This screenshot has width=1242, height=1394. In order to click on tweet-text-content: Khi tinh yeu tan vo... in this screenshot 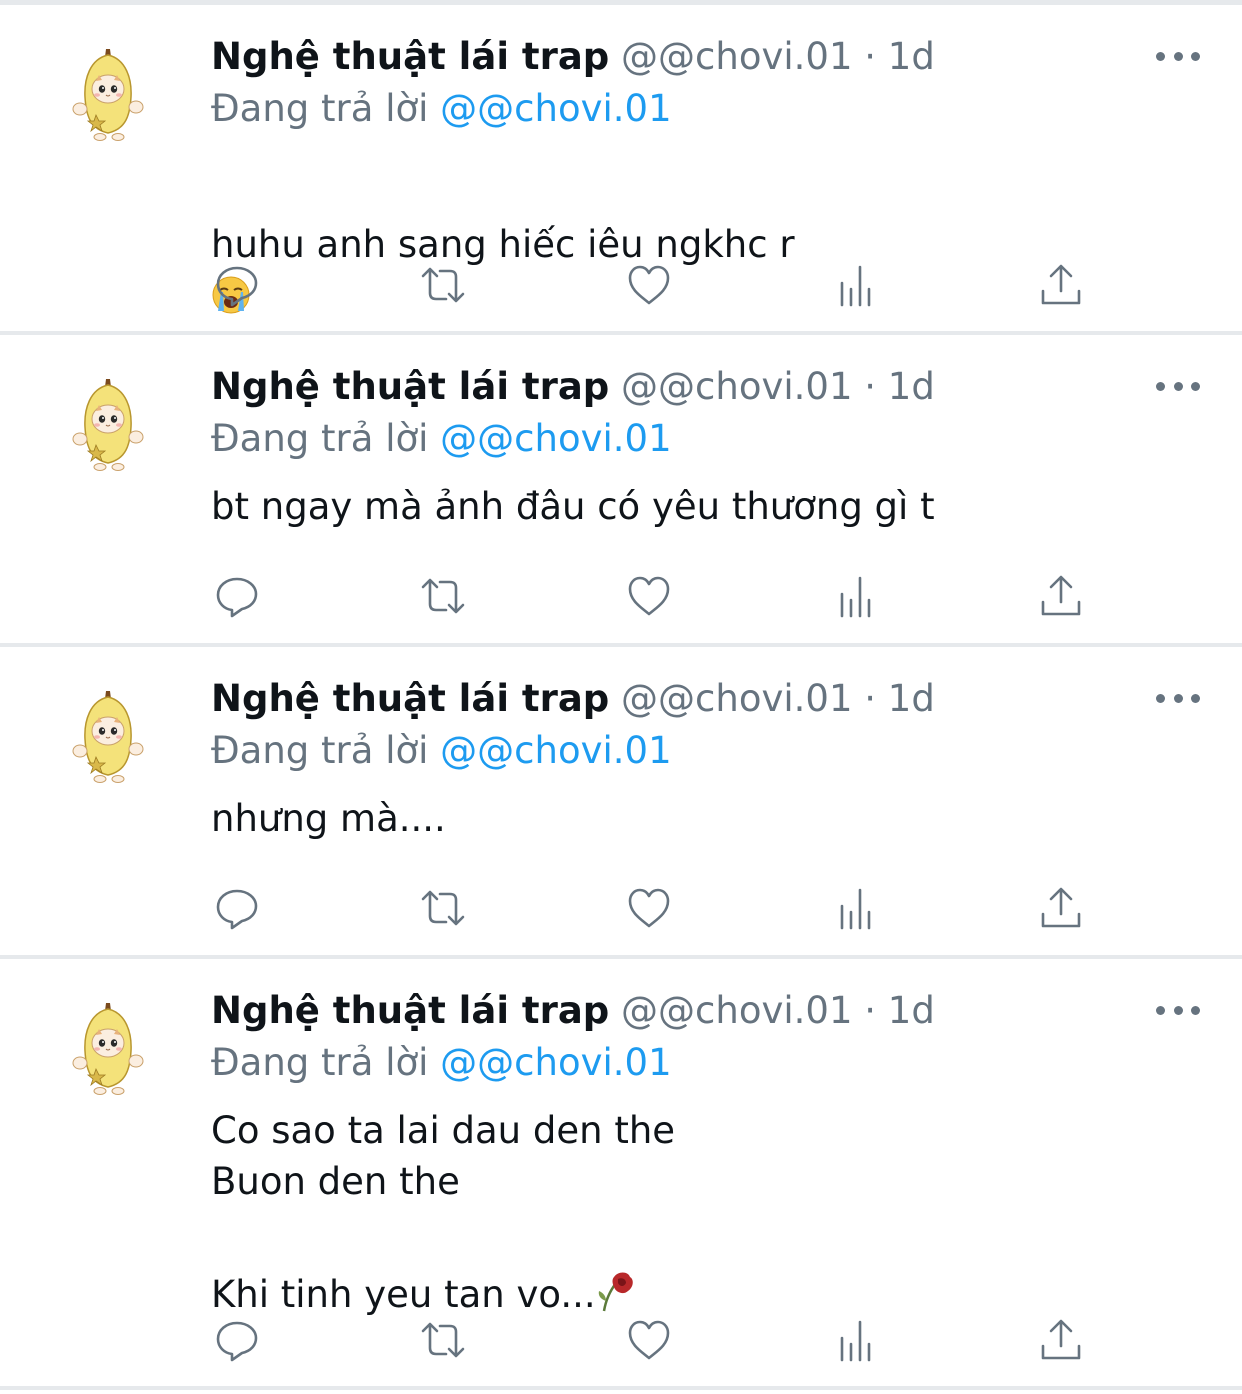, I will do `click(403, 1294)`.